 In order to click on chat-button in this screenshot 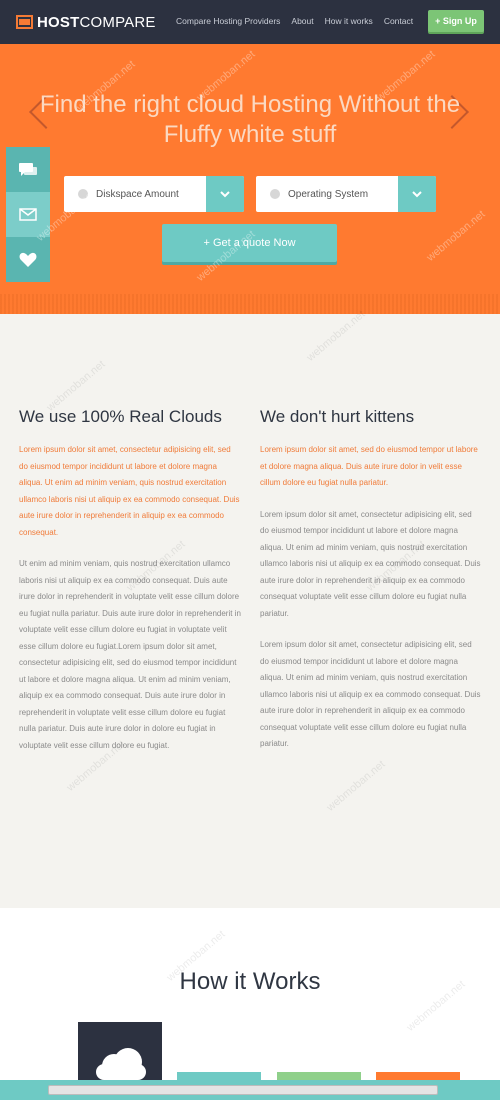, I will do `click(28, 169)`.